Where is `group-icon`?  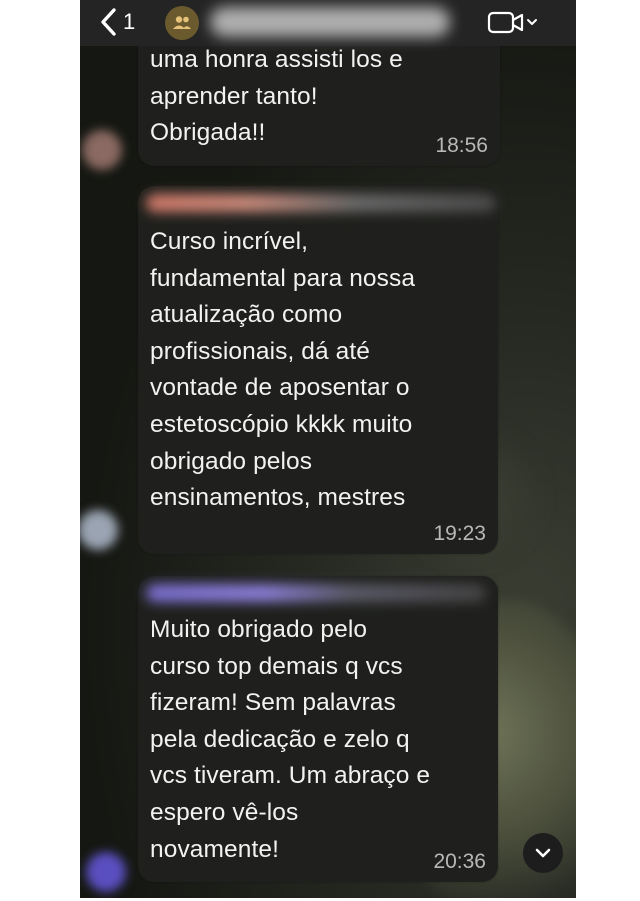
group-icon is located at coordinates (182, 22).